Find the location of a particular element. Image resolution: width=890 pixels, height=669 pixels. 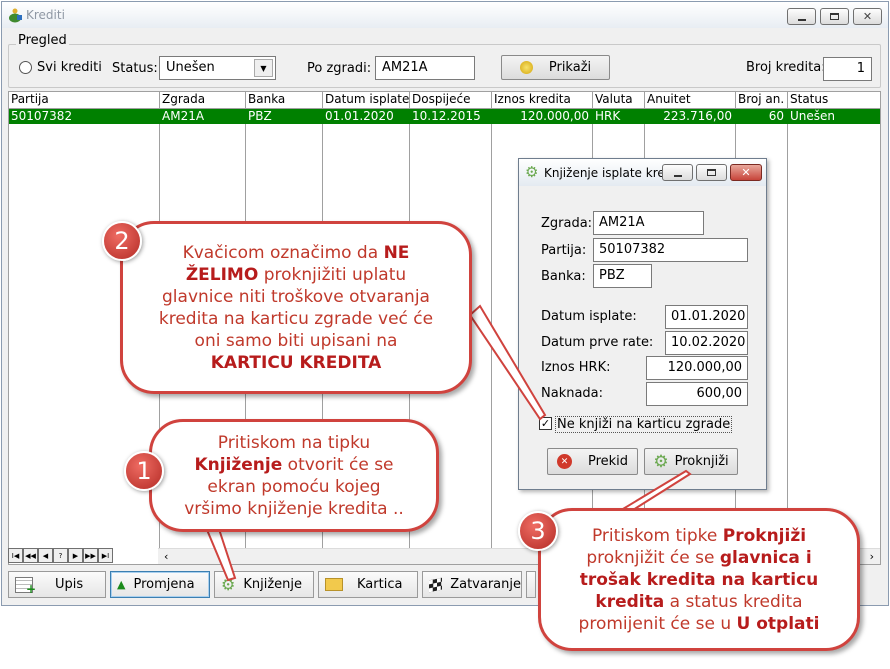

callout-3-text-b: proknjižit će se is located at coordinates (653, 557).